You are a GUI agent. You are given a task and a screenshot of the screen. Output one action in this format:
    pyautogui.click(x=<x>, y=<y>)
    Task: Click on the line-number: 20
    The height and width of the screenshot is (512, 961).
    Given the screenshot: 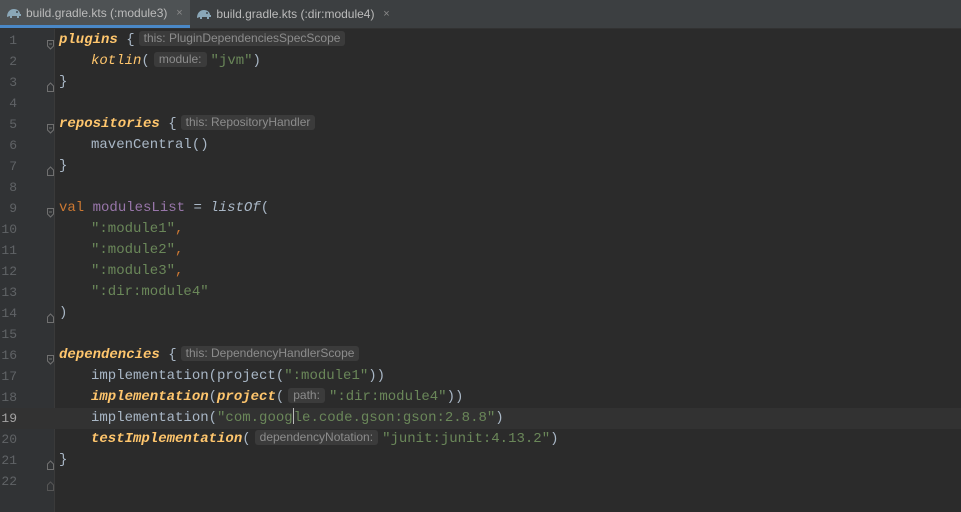 What is the action you would take?
    pyautogui.click(x=9, y=439)
    